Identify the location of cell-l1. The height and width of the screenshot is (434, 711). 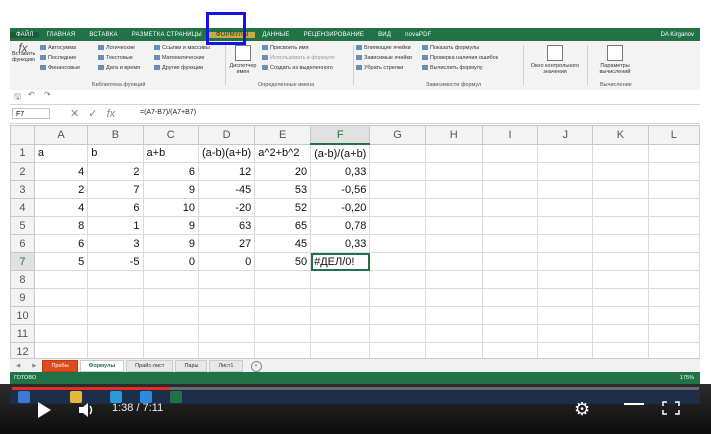
(673, 153).